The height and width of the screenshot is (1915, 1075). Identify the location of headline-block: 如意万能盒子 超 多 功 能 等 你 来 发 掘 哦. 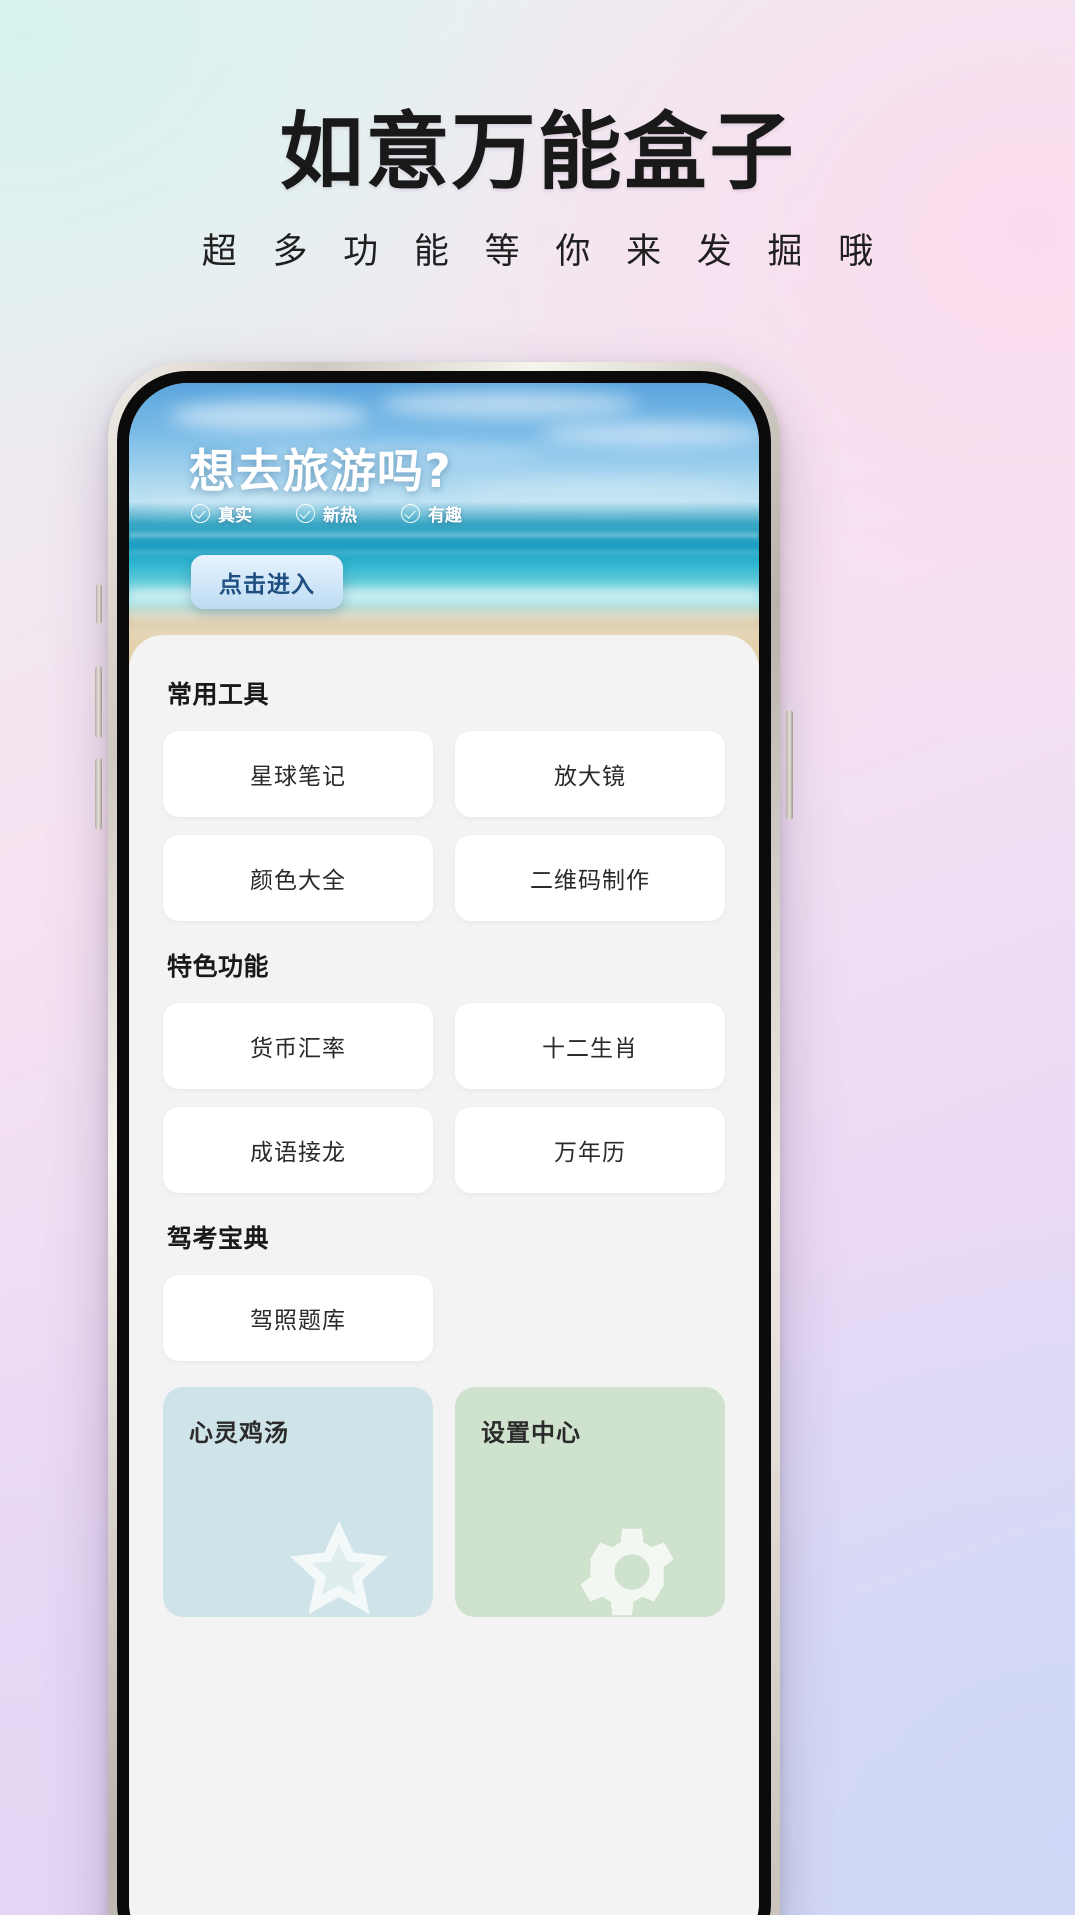
(537, 137).